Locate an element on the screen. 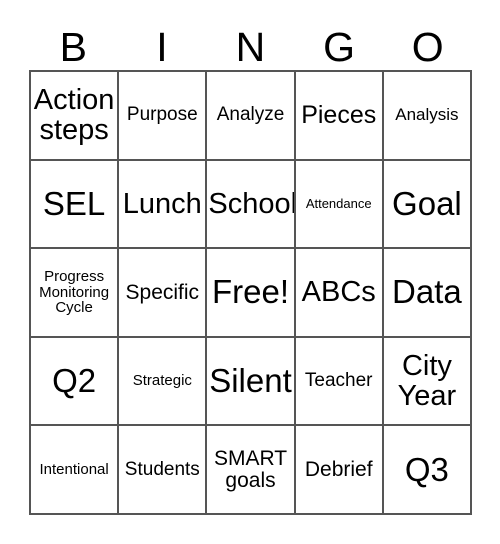 The width and height of the screenshot is (500, 544). bingo-cell-label: Q3 is located at coordinates (426, 469).